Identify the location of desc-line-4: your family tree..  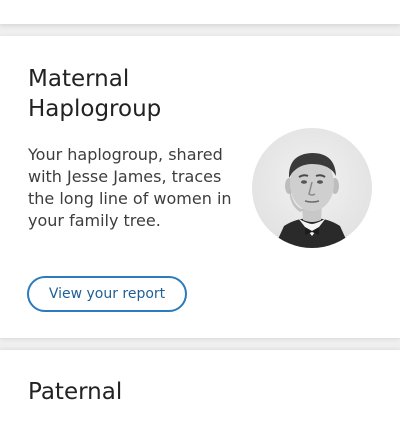
(94, 220).